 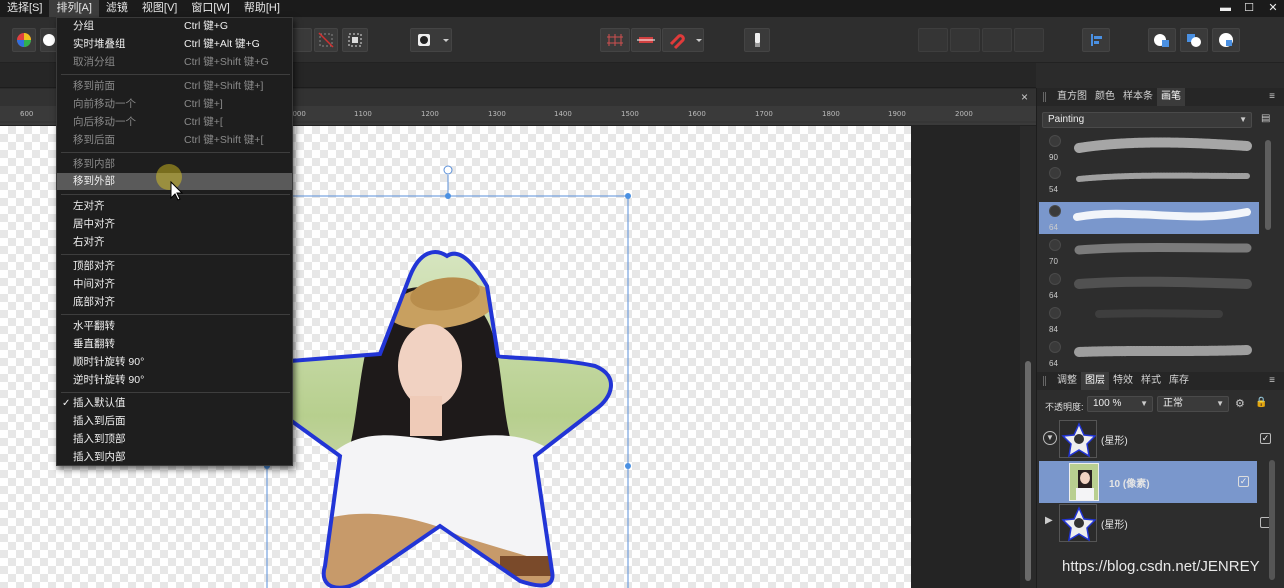 I want to click on snapping-off-icon, so click(x=326, y=40).